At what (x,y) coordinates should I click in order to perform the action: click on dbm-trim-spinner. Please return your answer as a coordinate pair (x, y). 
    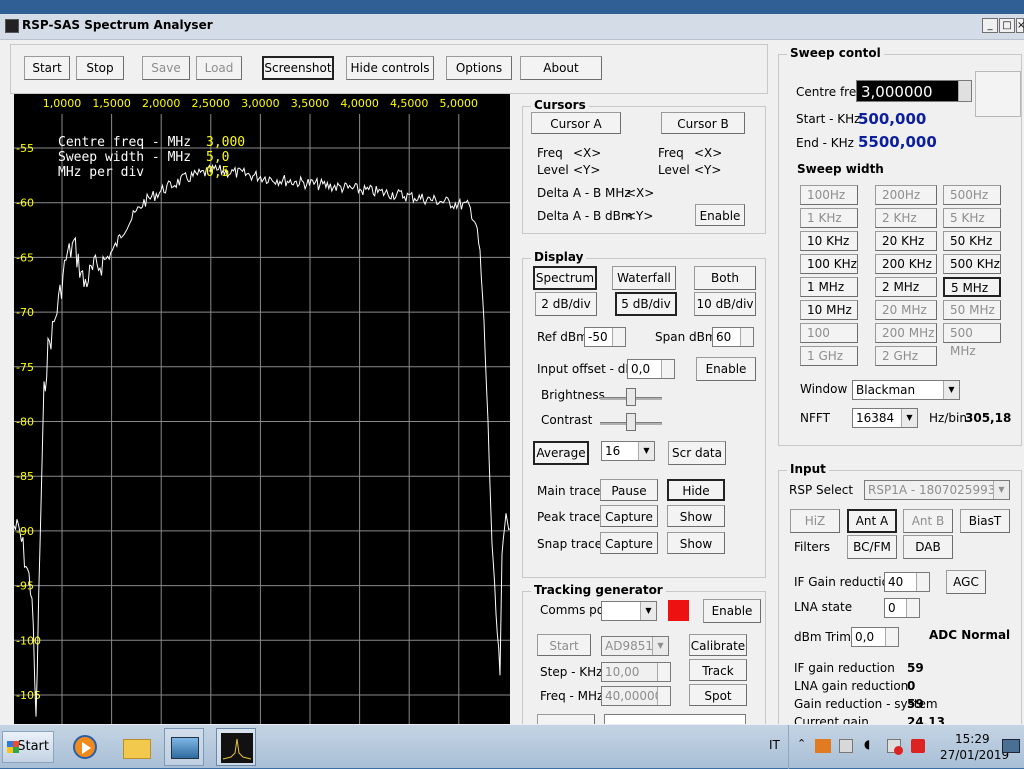
    Looking at the image, I should click on (891, 637).